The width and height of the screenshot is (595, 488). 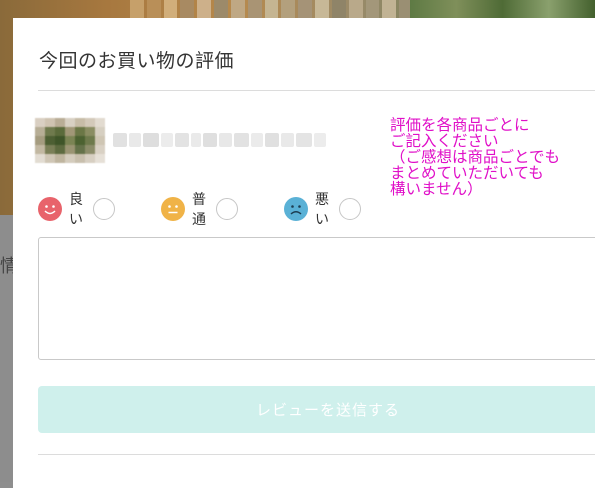 I want to click on title-divider, so click(x=316, y=90).